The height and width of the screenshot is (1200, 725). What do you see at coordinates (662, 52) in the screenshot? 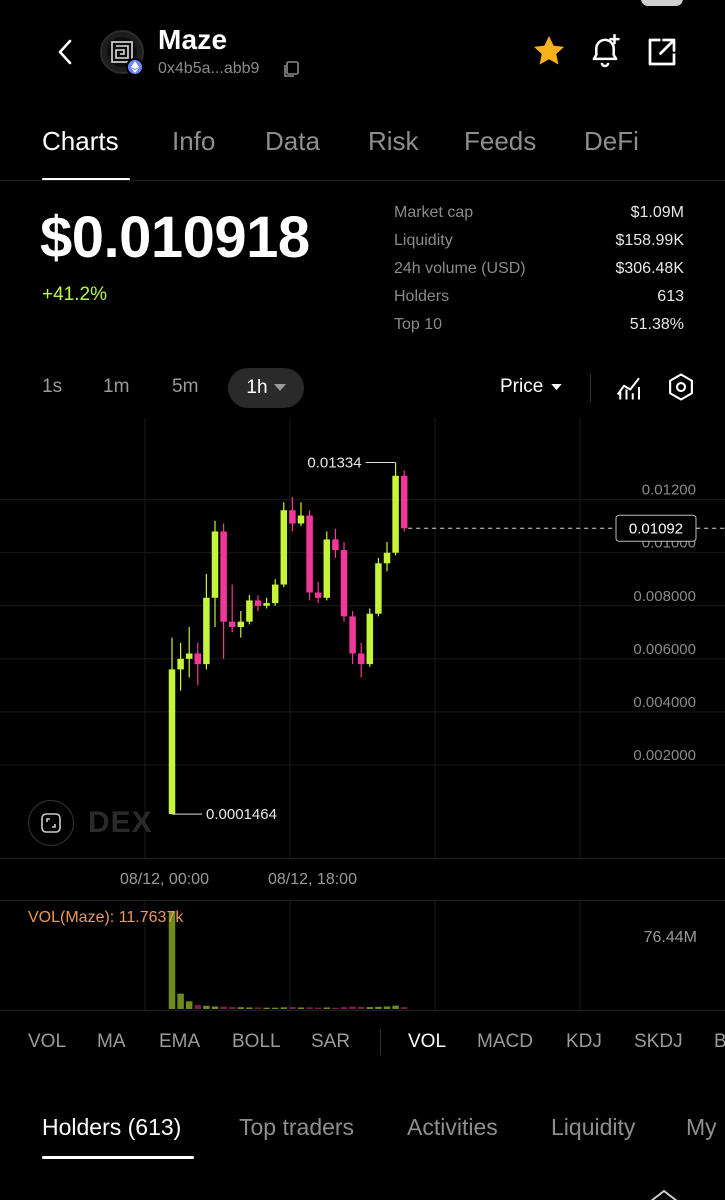
I see `share-button` at bounding box center [662, 52].